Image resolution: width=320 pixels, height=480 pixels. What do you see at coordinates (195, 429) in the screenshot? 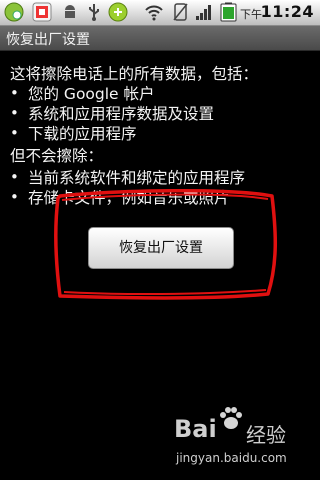
I see `watermark-brand: Bai` at bounding box center [195, 429].